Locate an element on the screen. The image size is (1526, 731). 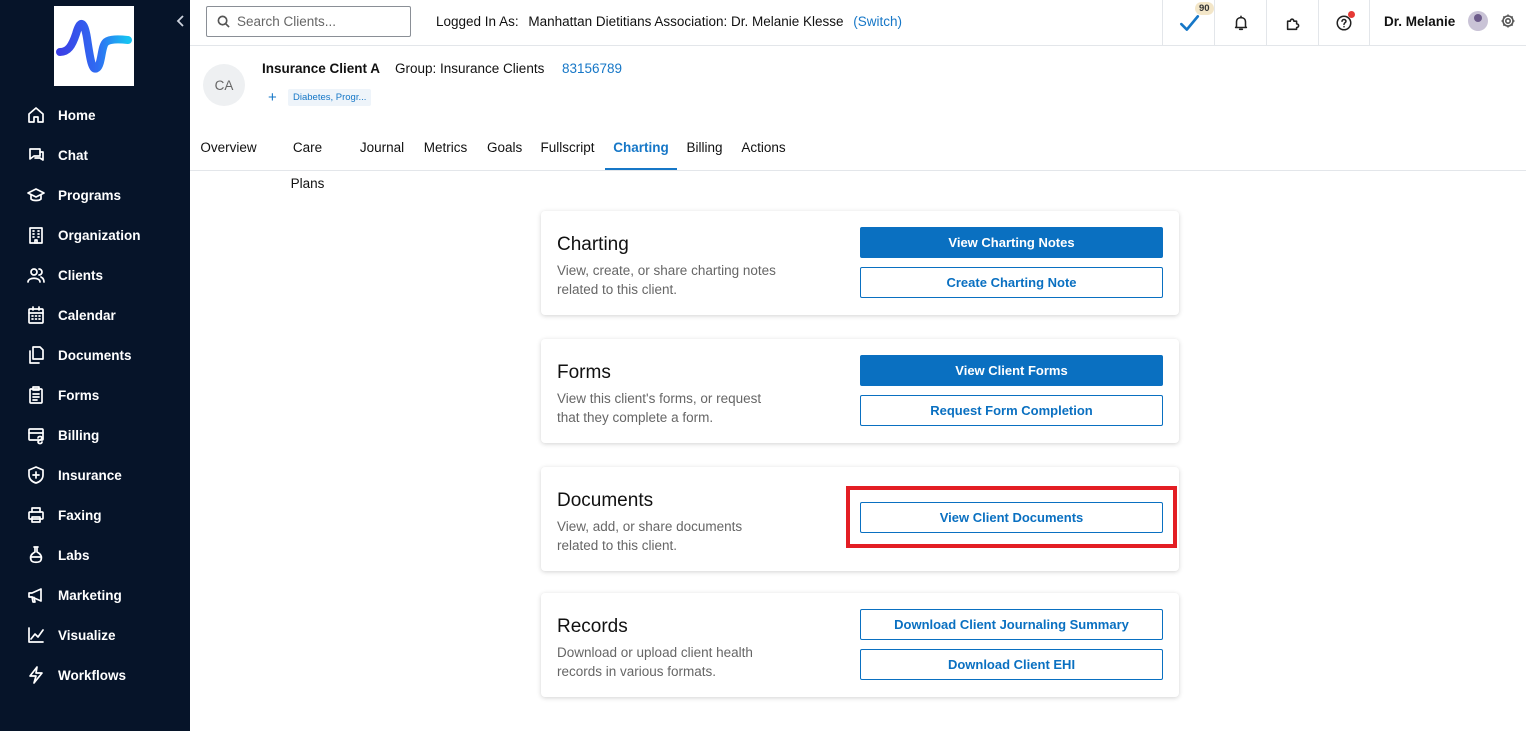
clipboard-icon is located at coordinates (36, 395).